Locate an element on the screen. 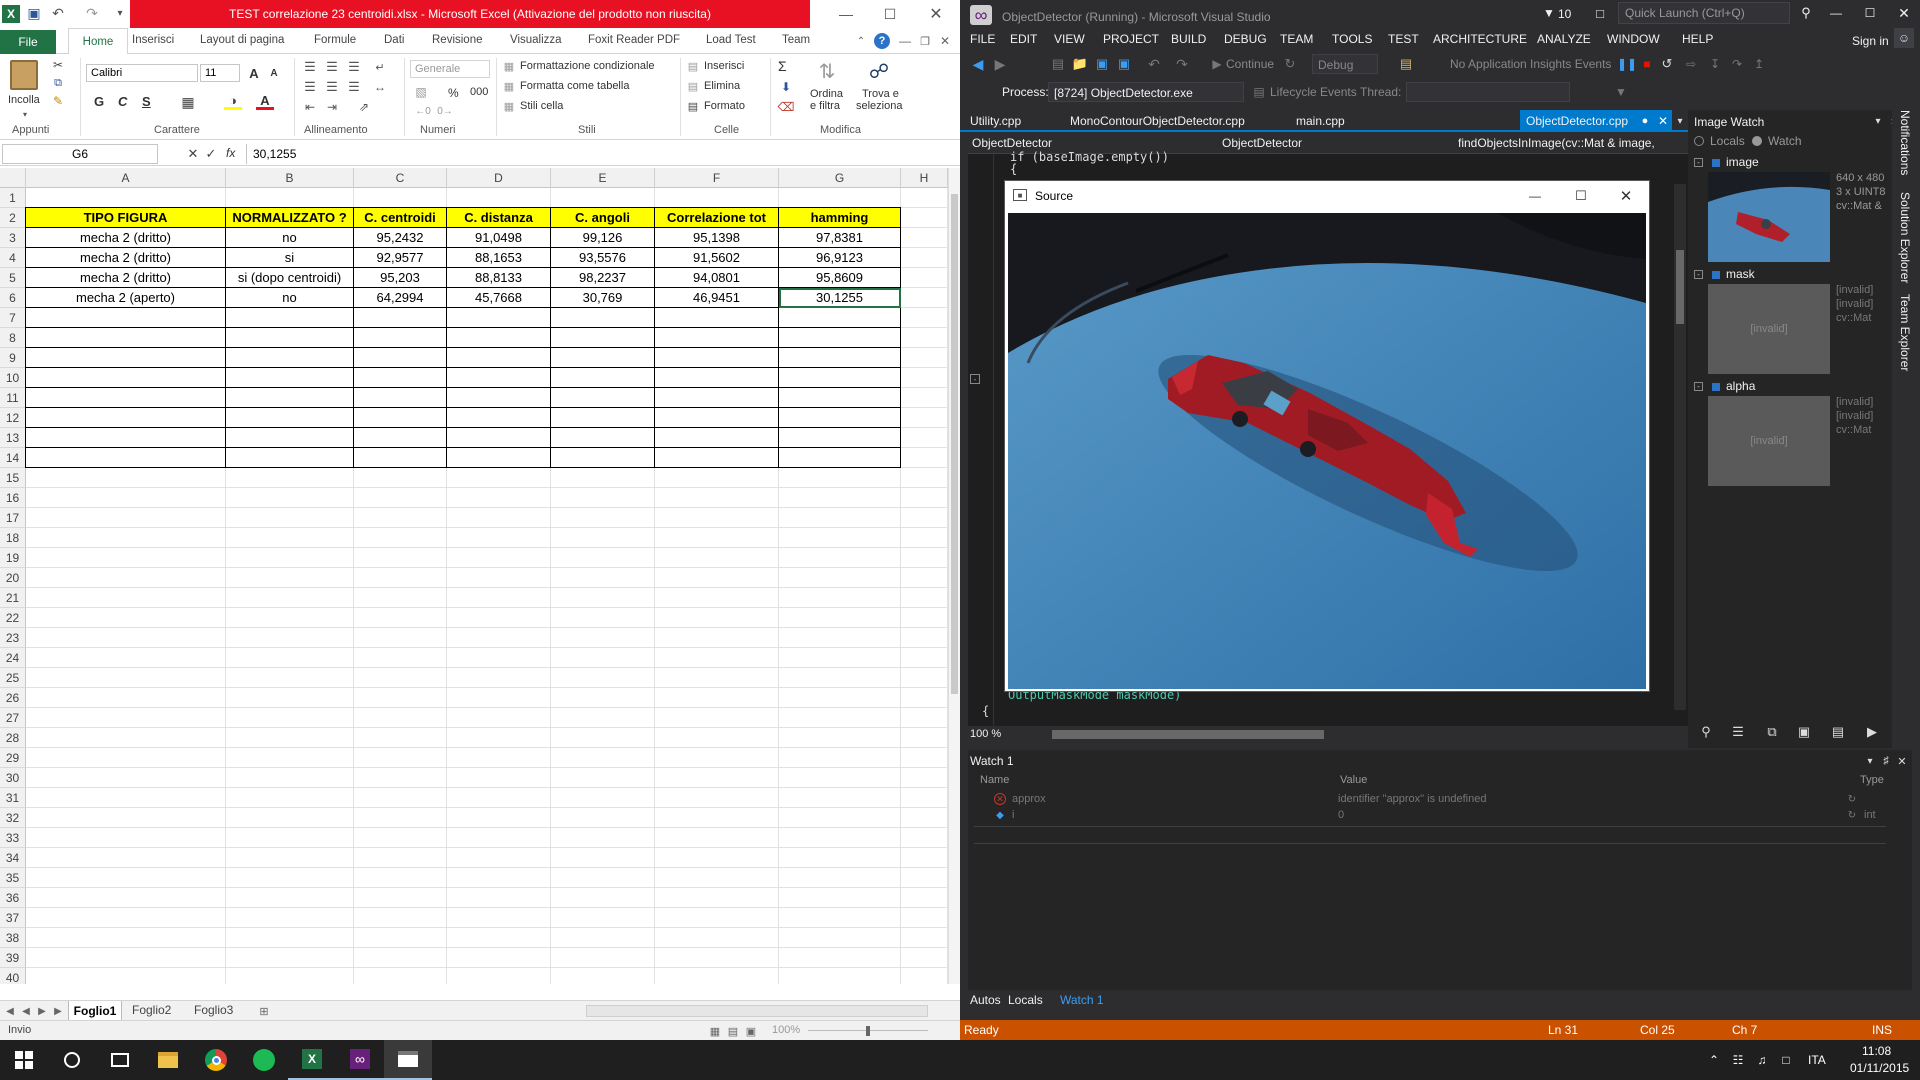 This screenshot has width=1920, height=1080. align-right-icon: ☰ is located at coordinates (354, 86).